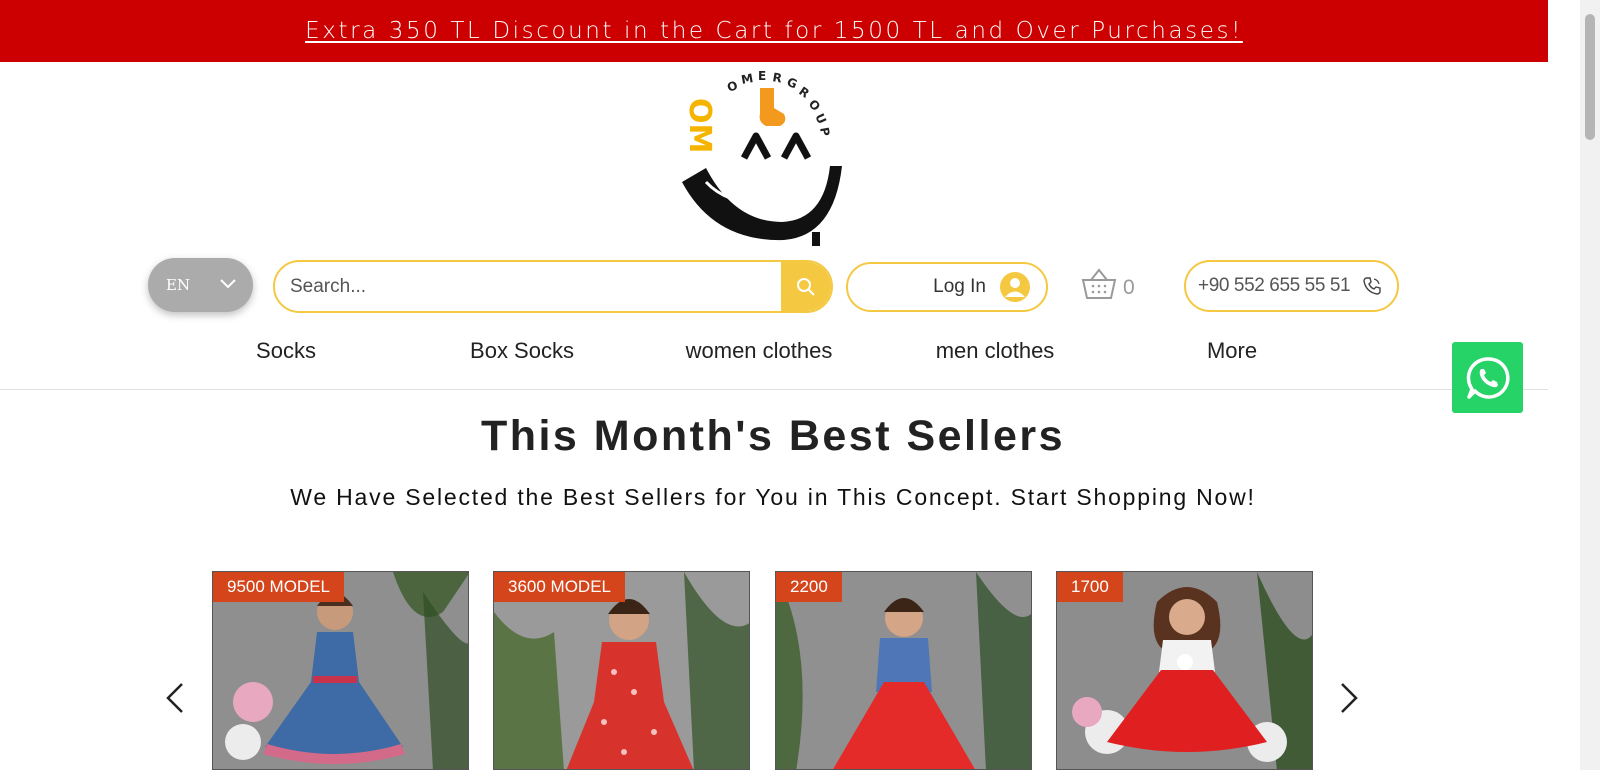  What do you see at coordinates (286, 351) in the screenshot?
I see `nav-item-socks: Socks` at bounding box center [286, 351].